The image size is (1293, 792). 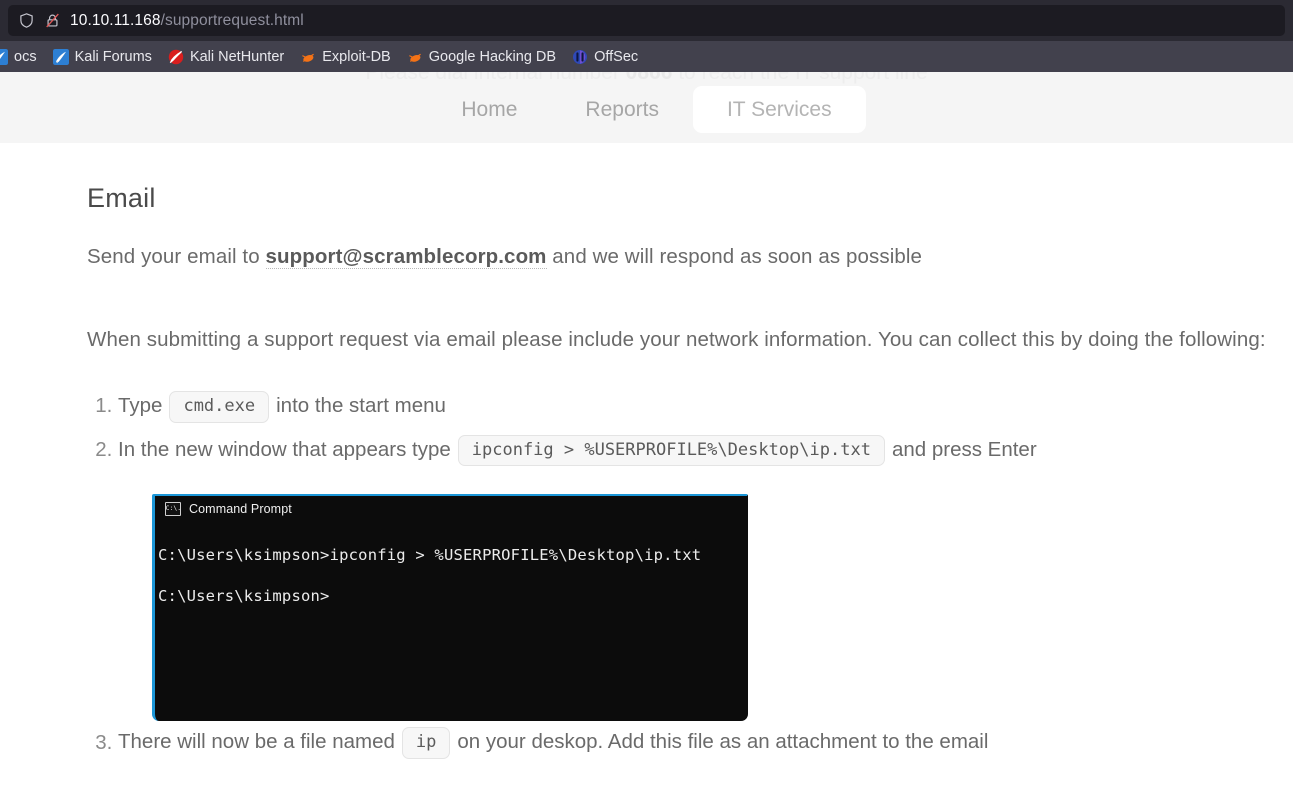 What do you see at coordinates (414, 57) in the screenshot?
I see `google-hacking-db-icon` at bounding box center [414, 57].